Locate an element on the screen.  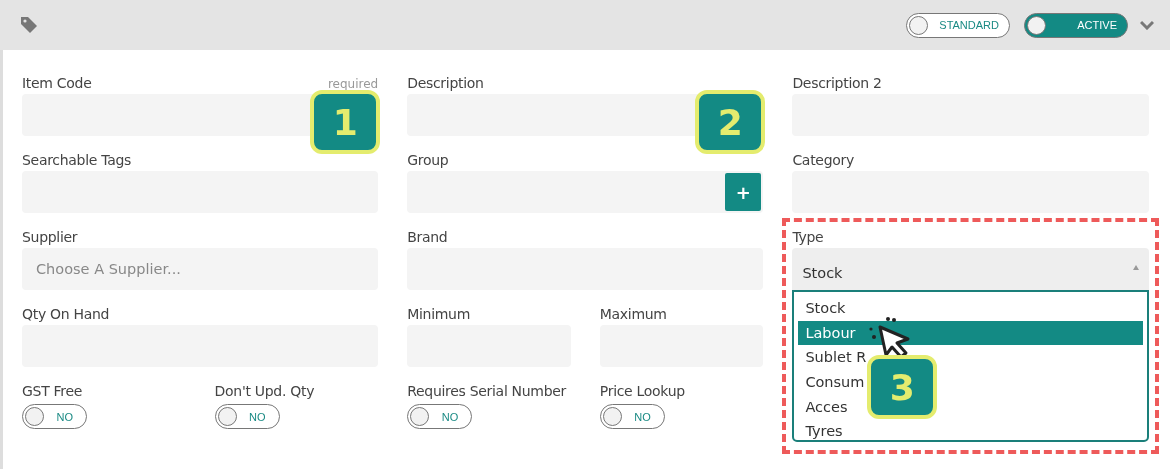
field-label: Brand is located at coordinates (427, 237).